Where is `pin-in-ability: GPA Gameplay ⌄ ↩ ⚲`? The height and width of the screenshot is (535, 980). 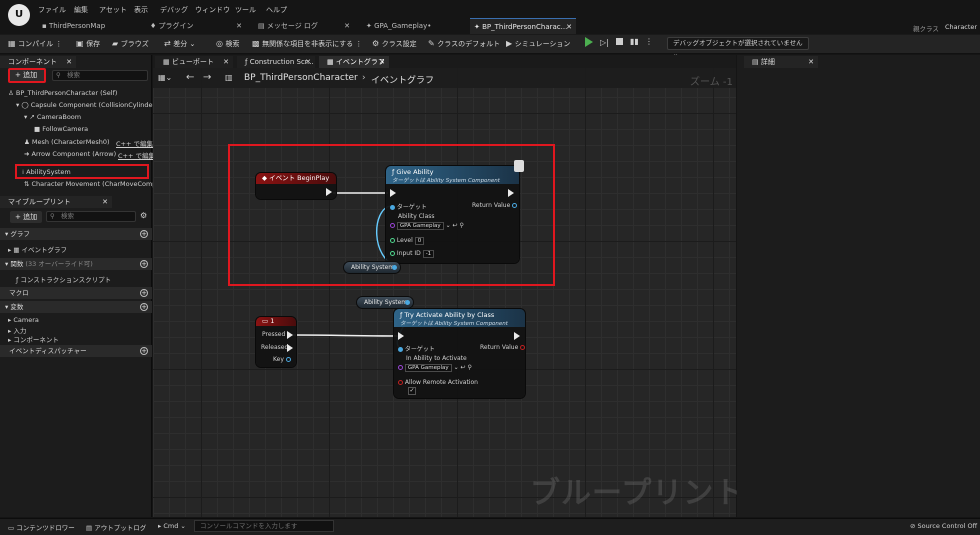 pin-in-ability: GPA Gameplay ⌄ ↩ ⚲ is located at coordinates (435, 368).